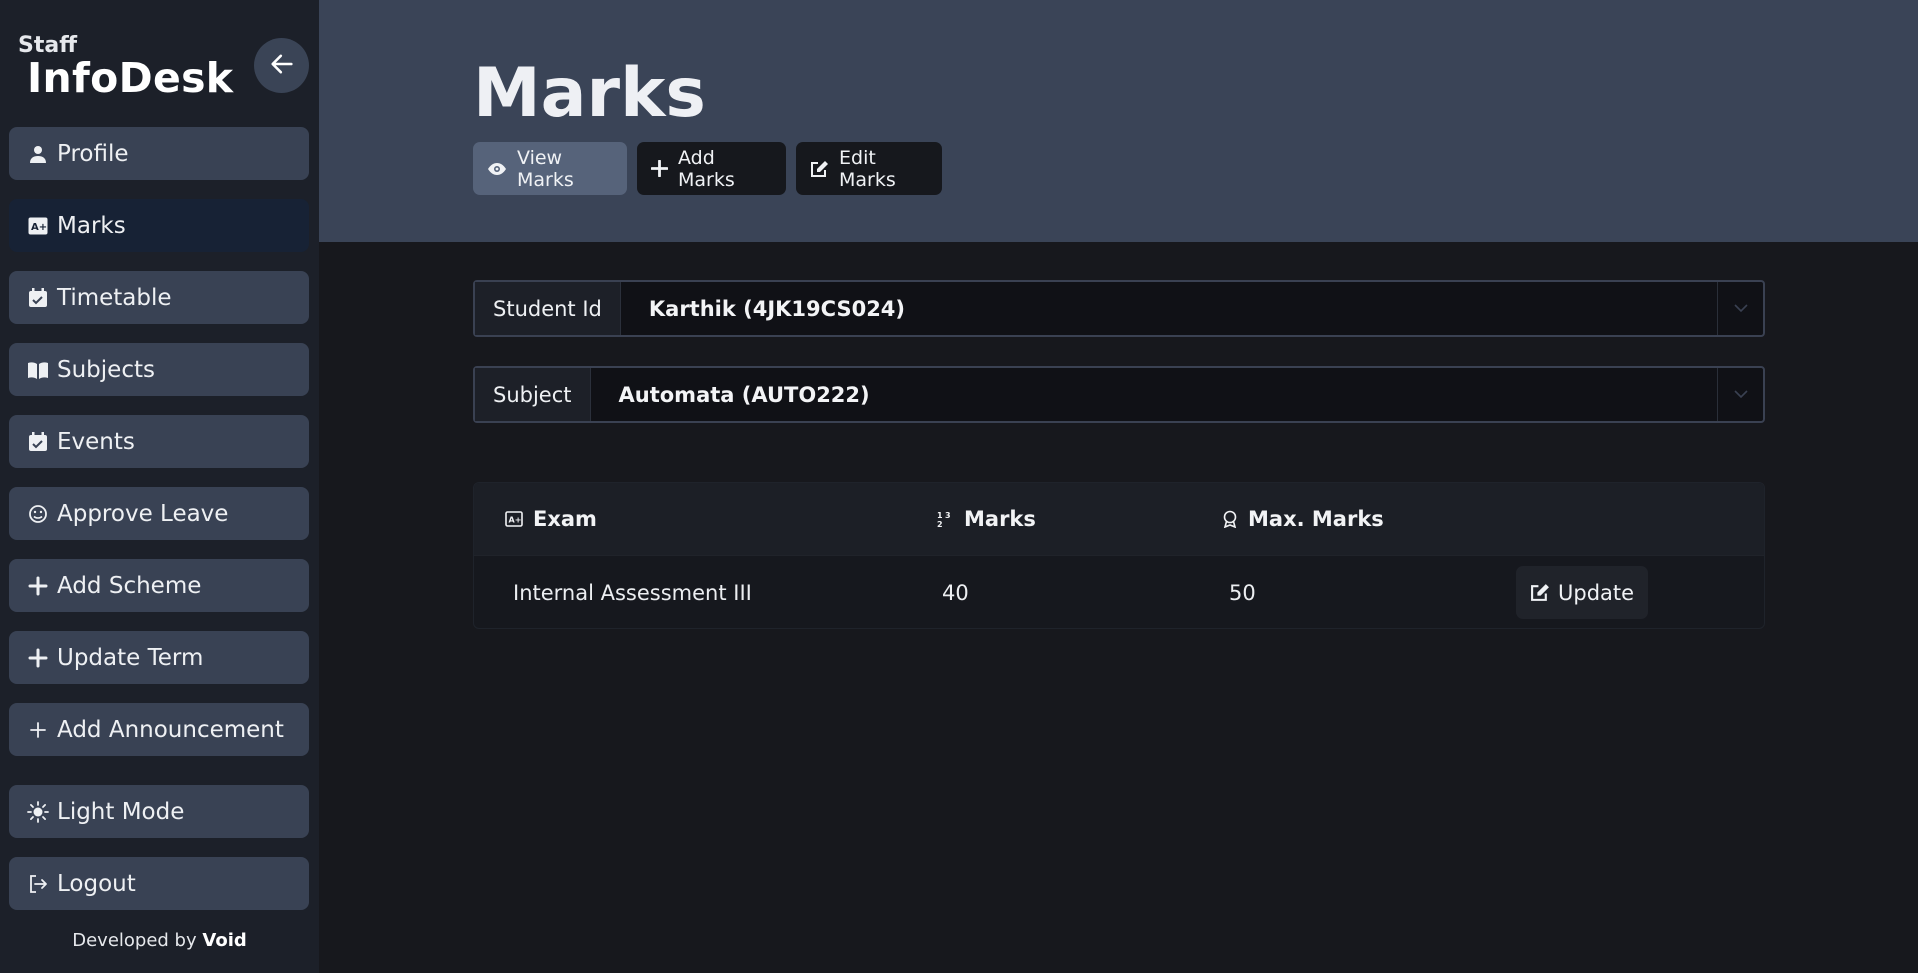  I want to click on logout-icon, so click(38, 884).